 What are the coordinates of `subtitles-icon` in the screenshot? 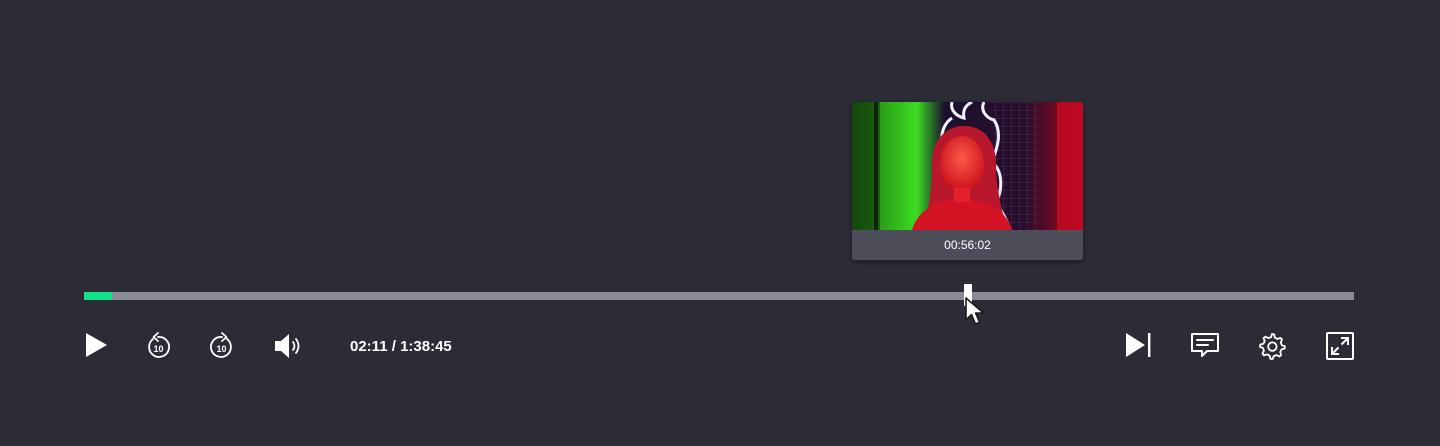 It's located at (1205, 345).